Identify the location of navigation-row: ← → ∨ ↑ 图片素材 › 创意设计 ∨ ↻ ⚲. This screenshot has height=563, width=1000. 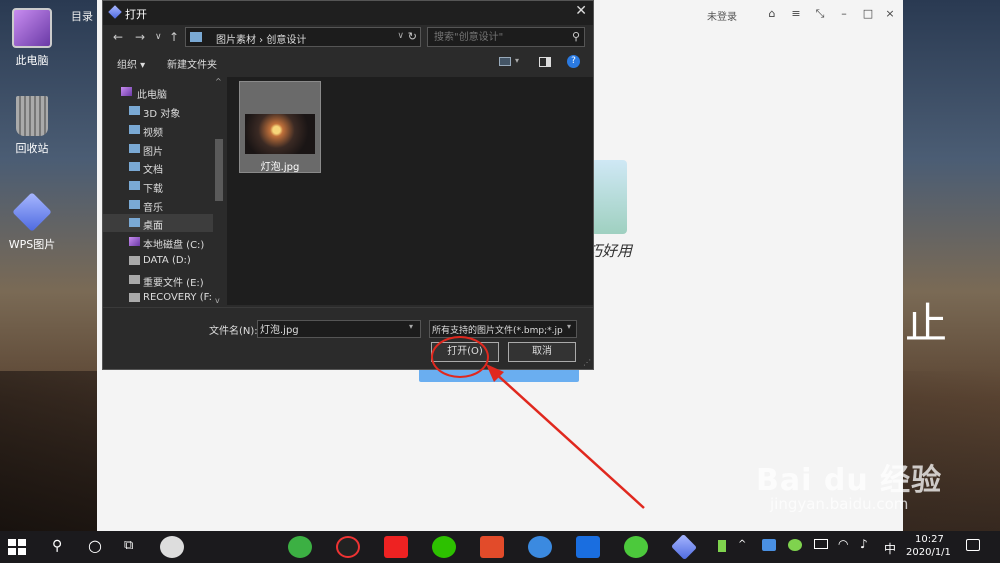
(348, 38).